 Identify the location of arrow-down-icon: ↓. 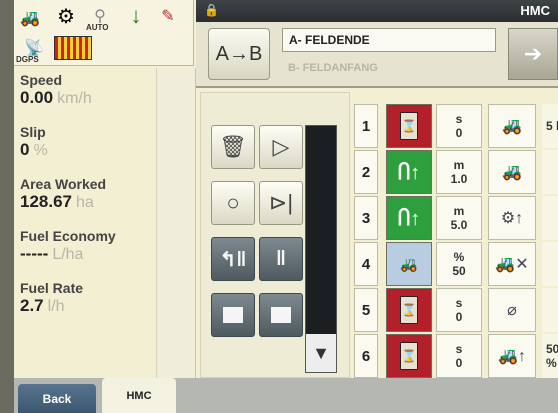
(136, 16).